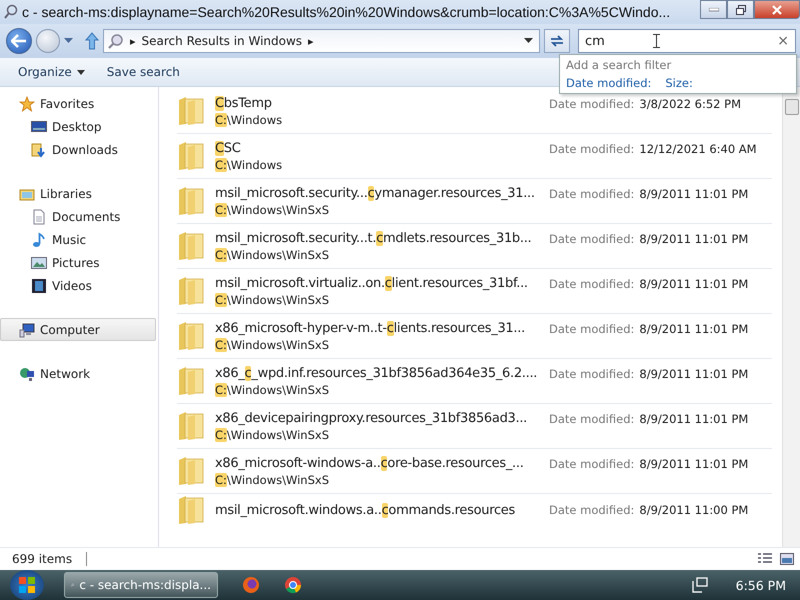 Image resolution: width=800 pixels, height=600 pixels. What do you see at coordinates (39, 150) in the screenshot?
I see `downloads-icon` at bounding box center [39, 150].